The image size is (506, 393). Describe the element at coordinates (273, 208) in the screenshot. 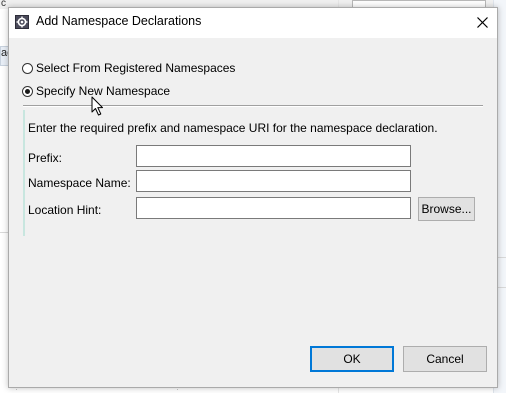

I see `location-hint-input` at that location.